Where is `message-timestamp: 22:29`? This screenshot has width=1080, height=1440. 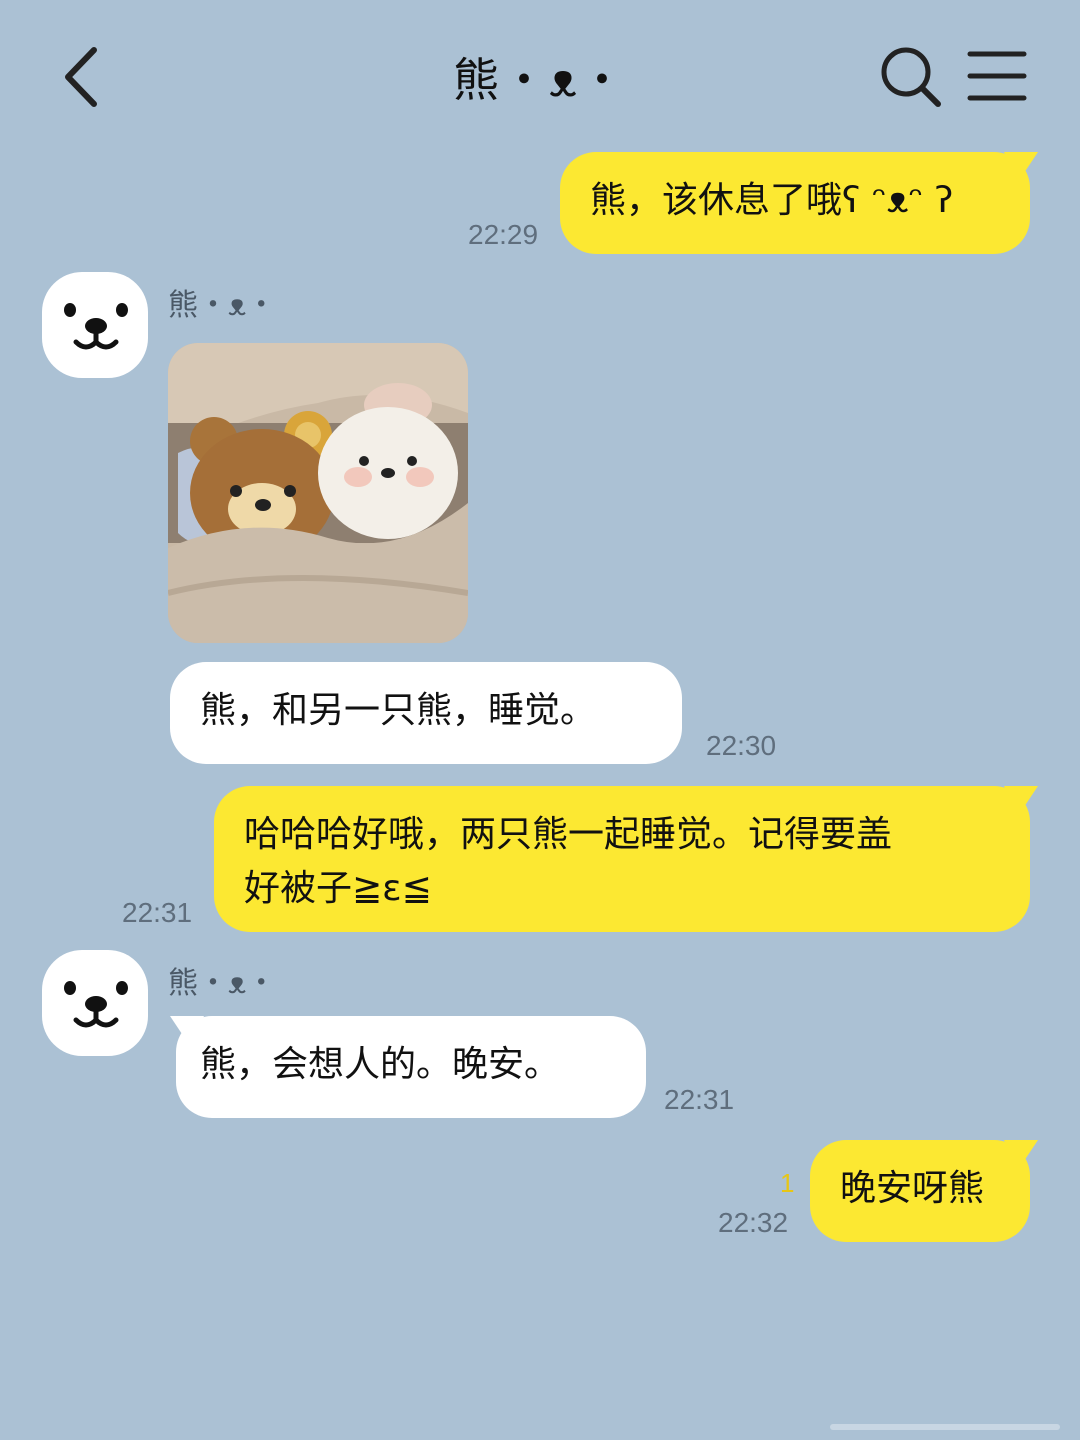
message-timestamp: 22:29 is located at coordinates (503, 234).